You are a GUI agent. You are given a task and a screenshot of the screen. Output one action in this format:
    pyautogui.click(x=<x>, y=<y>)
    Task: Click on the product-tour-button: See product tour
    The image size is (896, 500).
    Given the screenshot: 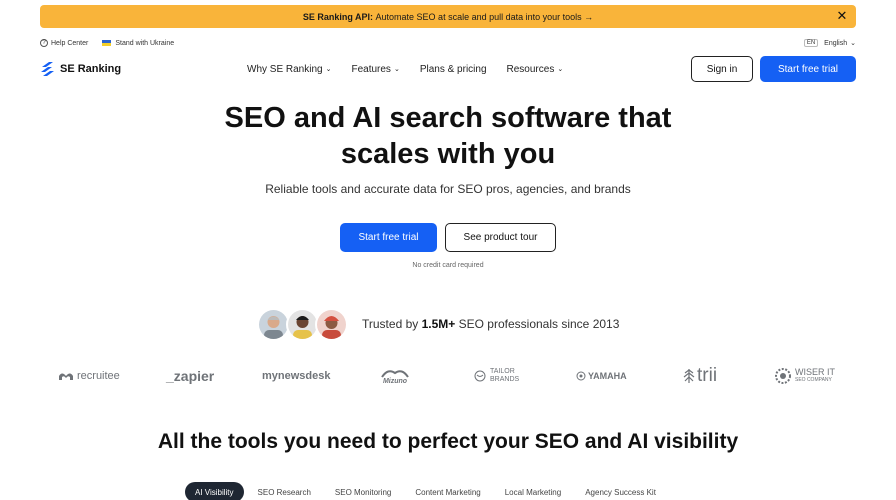 What is the action you would take?
    pyautogui.click(x=500, y=237)
    